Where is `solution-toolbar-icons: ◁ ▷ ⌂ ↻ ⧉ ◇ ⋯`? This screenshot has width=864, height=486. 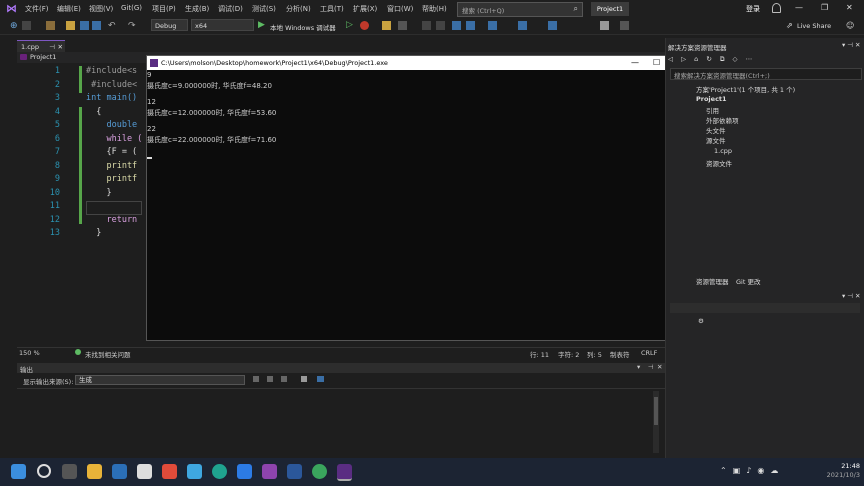
solution-toolbar-icons: ◁ ▷ ⌂ ↻ ⧉ ◇ ⋯ is located at coordinates (711, 59).